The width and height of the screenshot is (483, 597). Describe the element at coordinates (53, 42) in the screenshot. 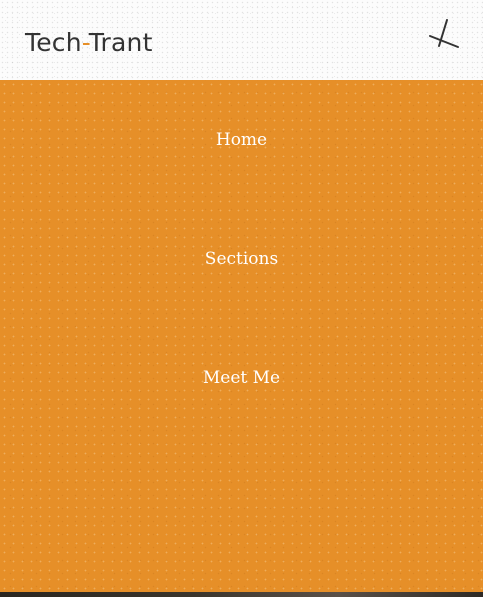

I see `brand-part-1: Tech` at that location.